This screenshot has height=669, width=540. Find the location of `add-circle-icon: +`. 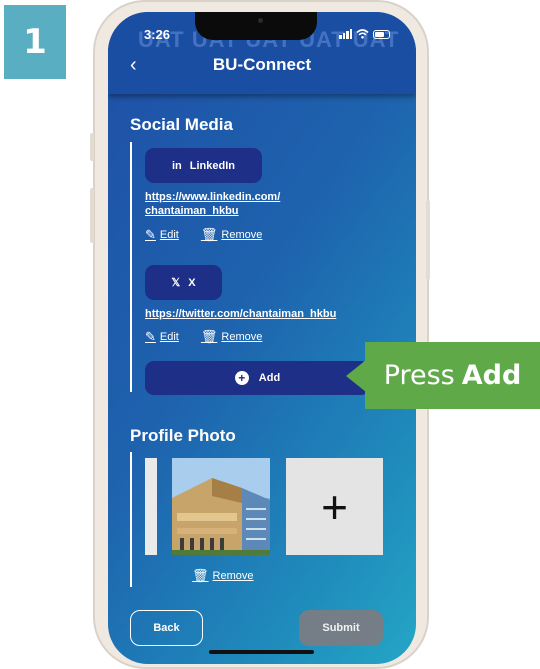

add-circle-icon: + is located at coordinates (241, 378).